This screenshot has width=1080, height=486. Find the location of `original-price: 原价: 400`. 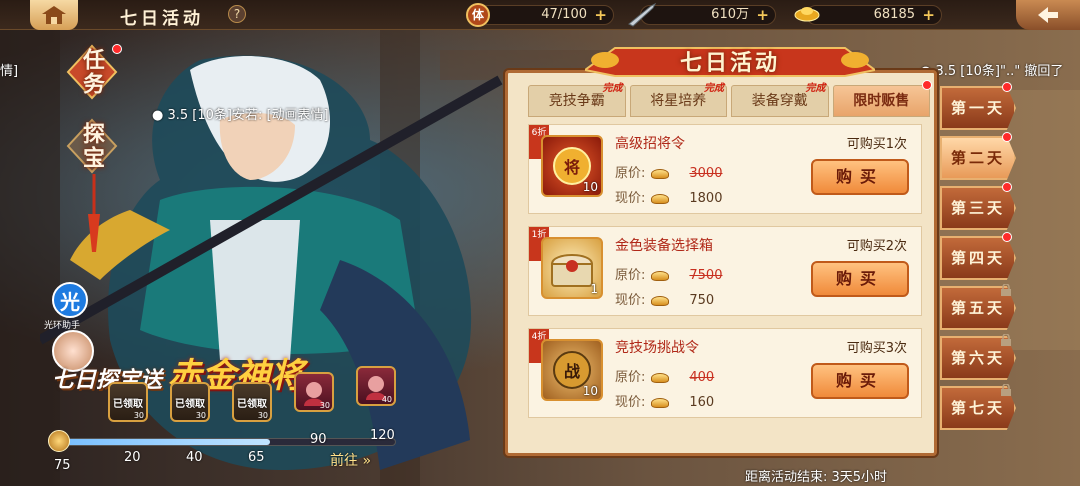

original-price: 原价: 400 is located at coordinates (664, 375).